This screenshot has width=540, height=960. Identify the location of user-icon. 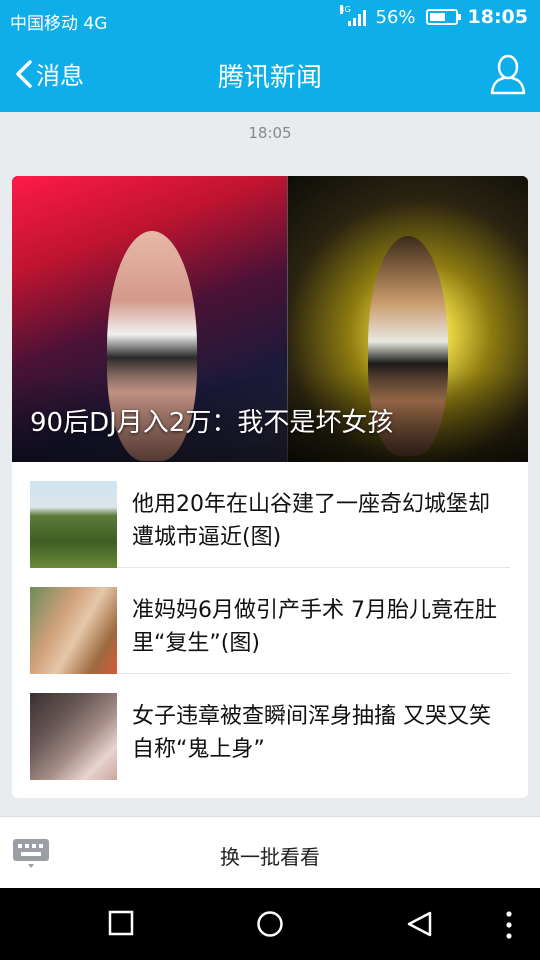
(508, 74).